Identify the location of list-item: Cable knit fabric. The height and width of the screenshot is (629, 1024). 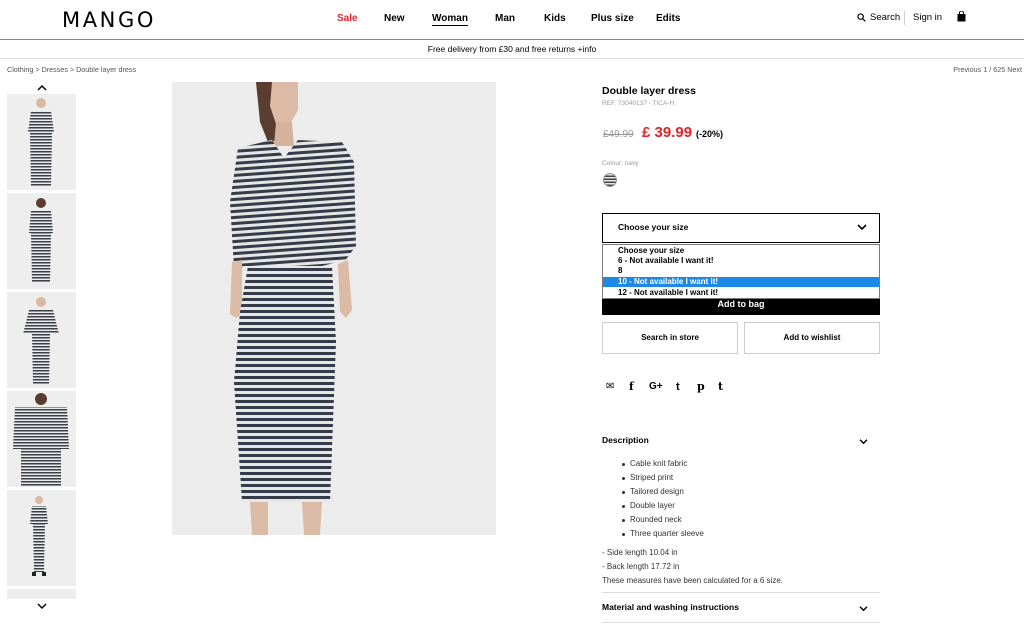
(663, 464).